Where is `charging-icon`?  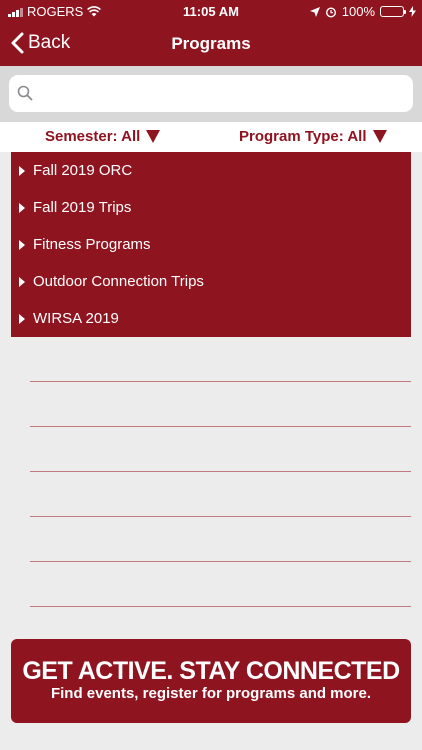 charging-icon is located at coordinates (412, 11).